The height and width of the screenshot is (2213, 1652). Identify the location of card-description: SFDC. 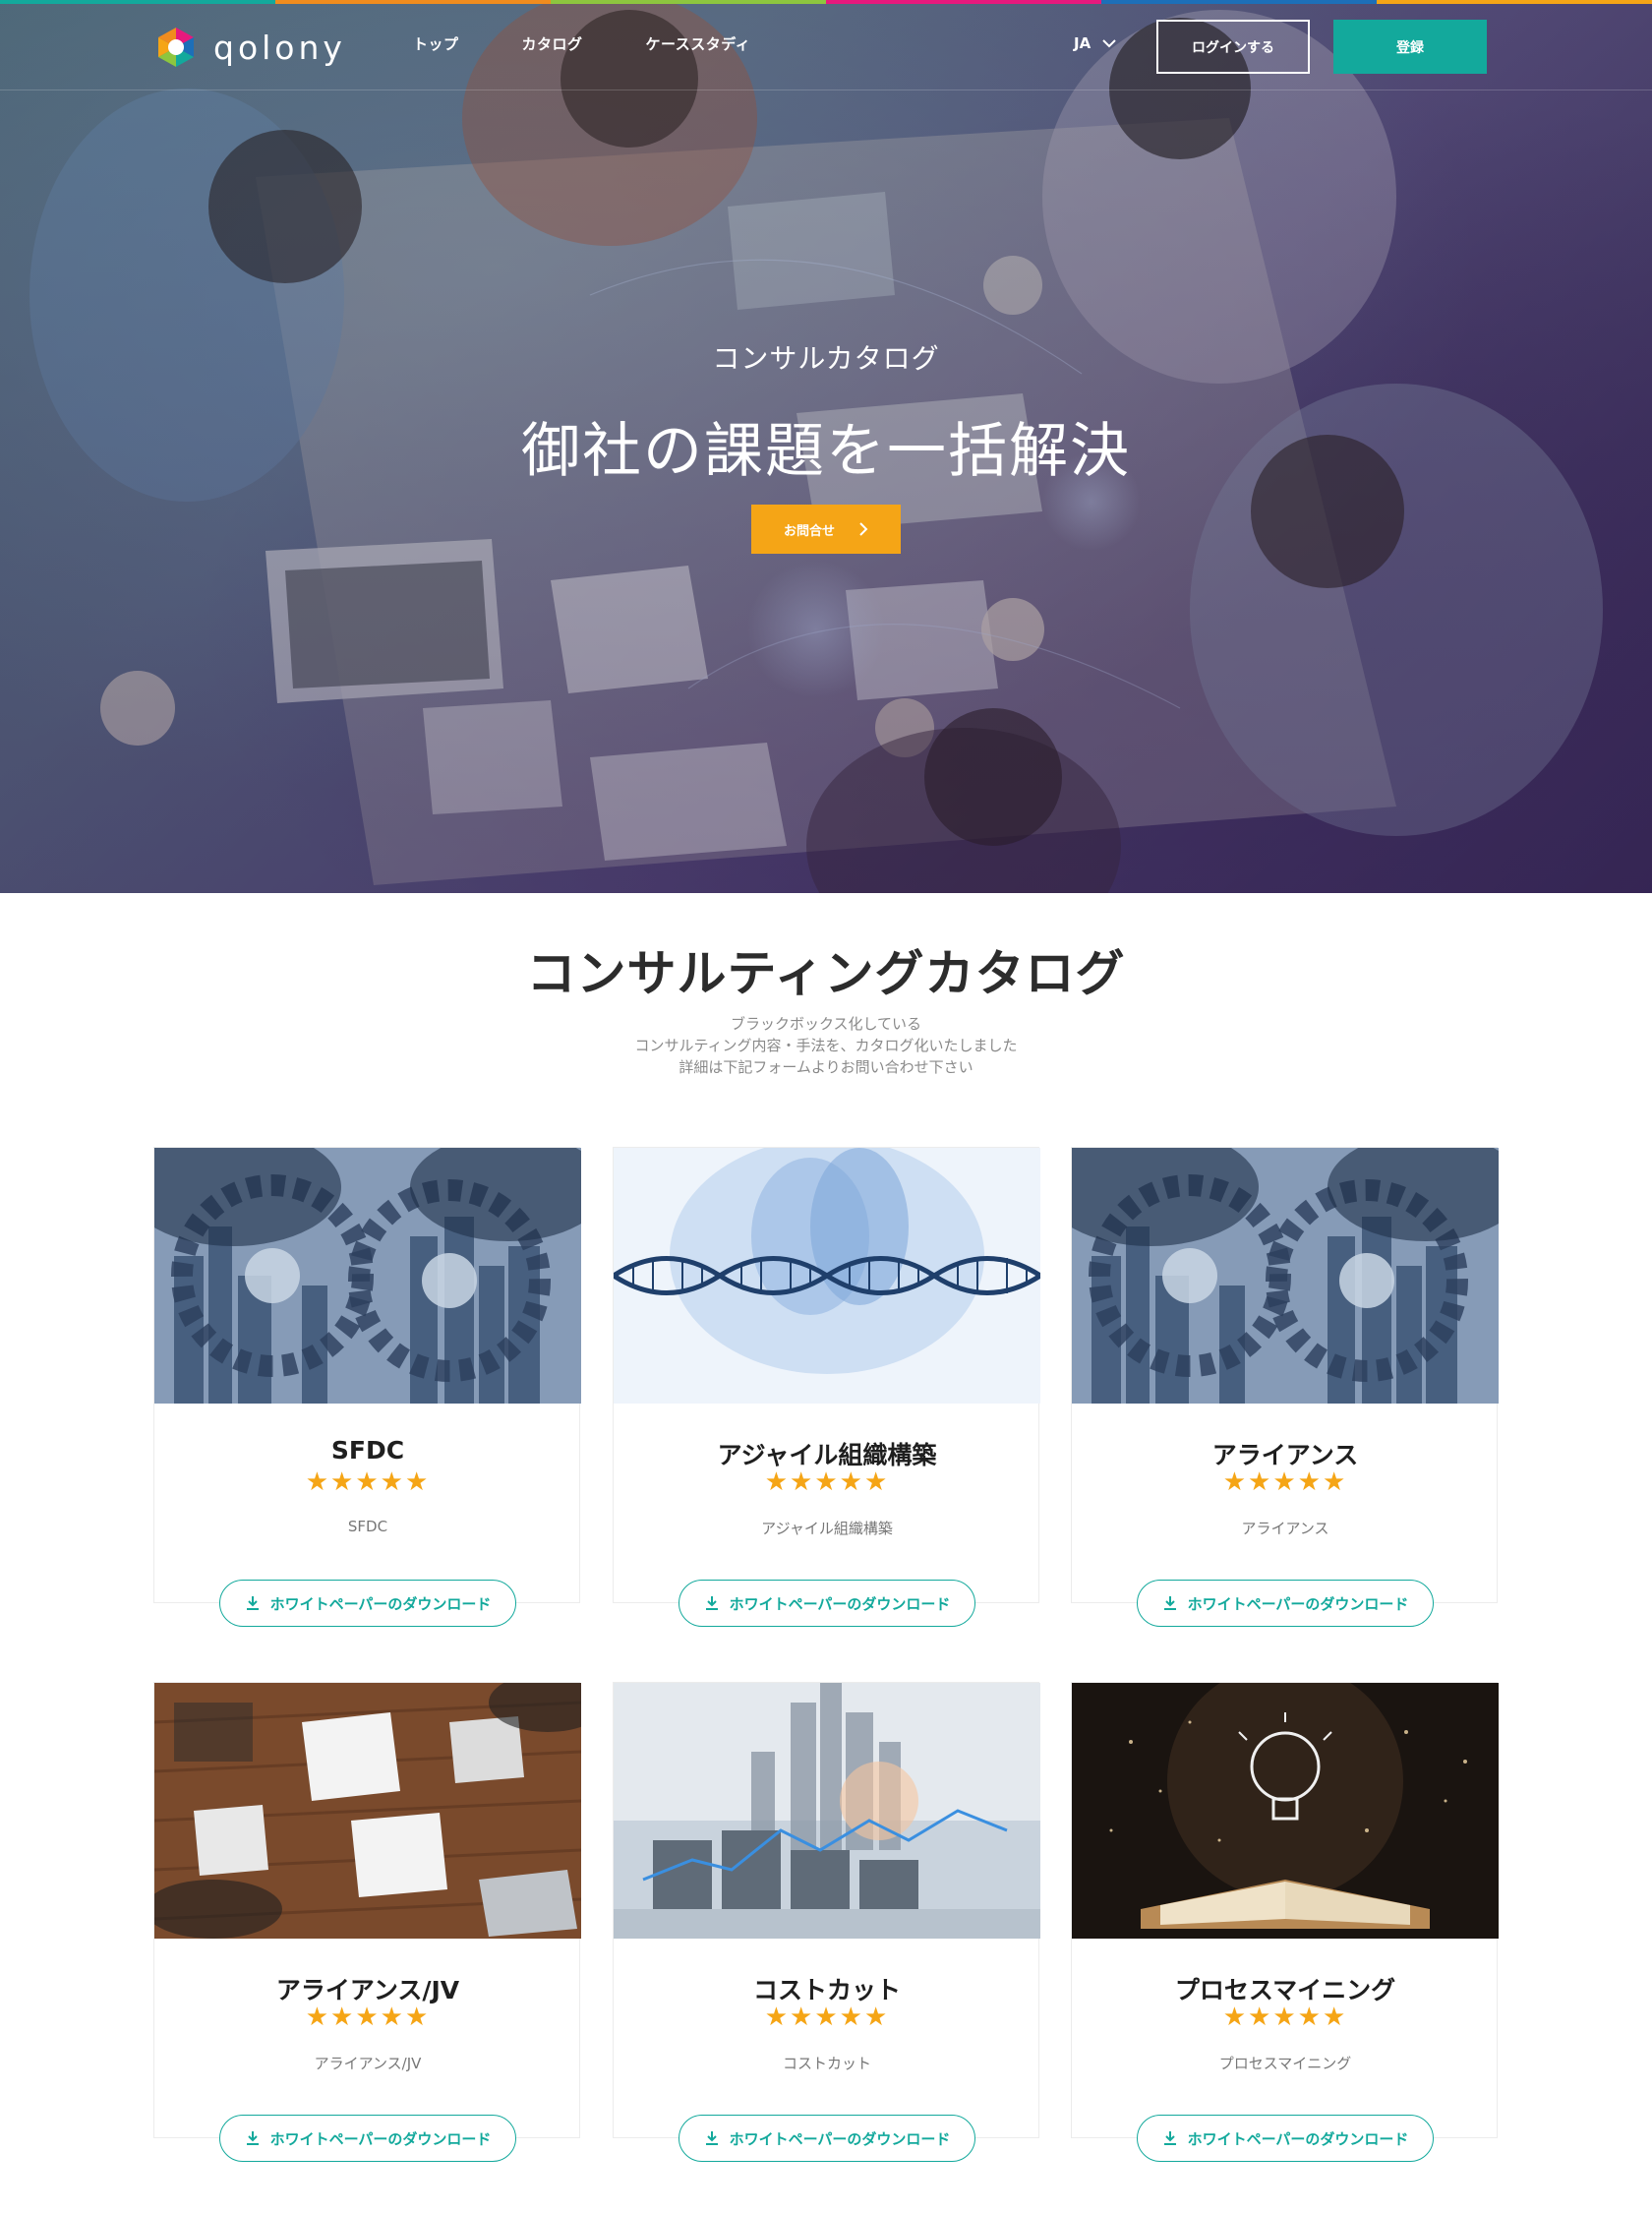
(367, 1526).